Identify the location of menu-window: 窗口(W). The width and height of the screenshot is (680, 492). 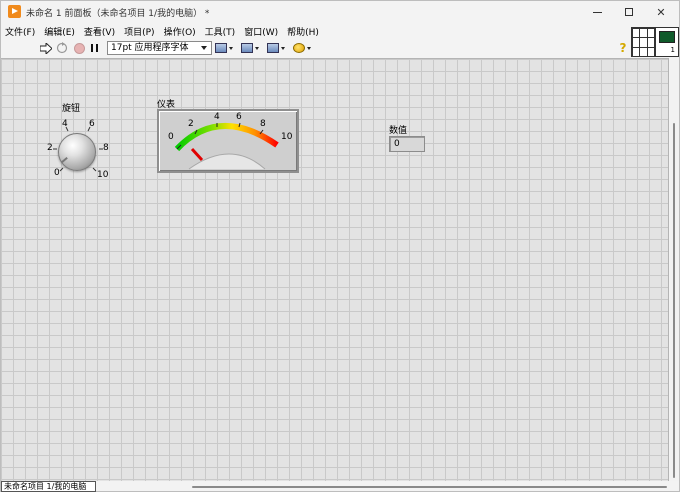
(261, 31).